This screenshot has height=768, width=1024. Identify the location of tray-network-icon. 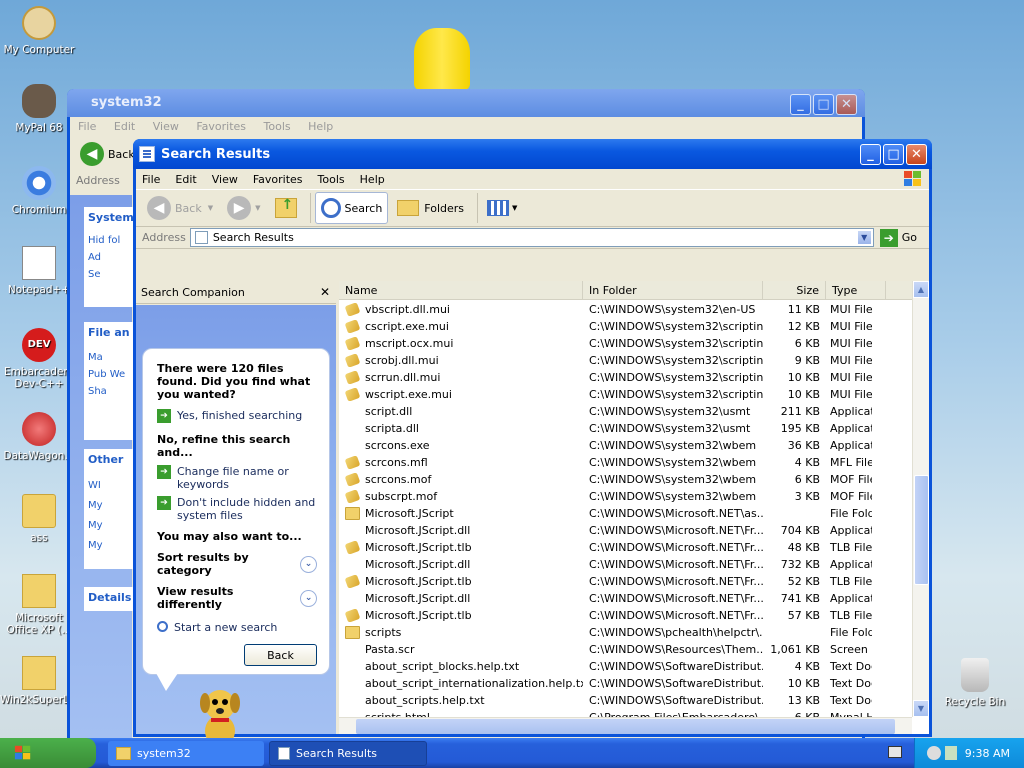
(933, 753).